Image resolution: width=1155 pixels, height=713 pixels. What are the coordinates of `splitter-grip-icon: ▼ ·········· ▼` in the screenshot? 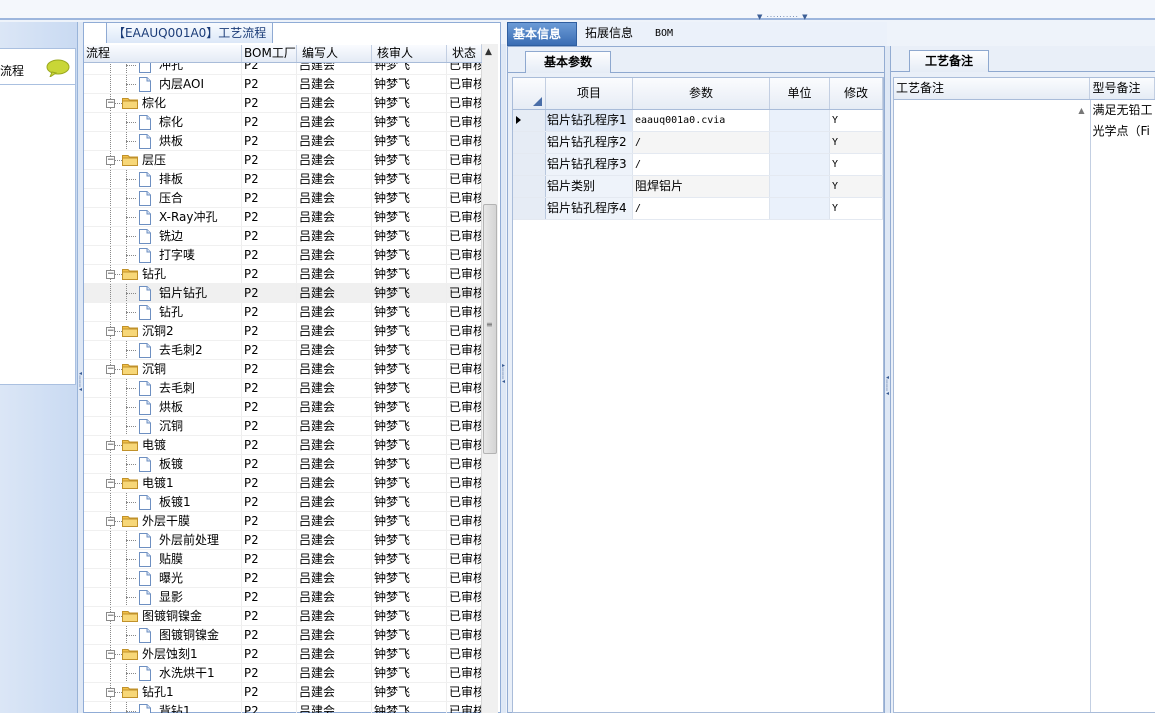 It's located at (788, 17).